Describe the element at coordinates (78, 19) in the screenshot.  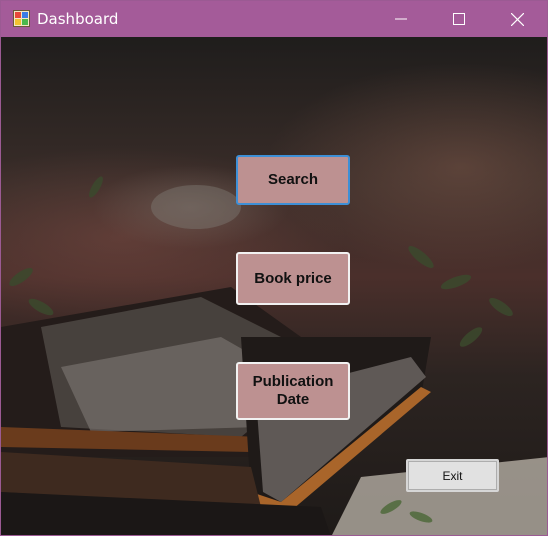
I see `window-title: Dashboard` at that location.